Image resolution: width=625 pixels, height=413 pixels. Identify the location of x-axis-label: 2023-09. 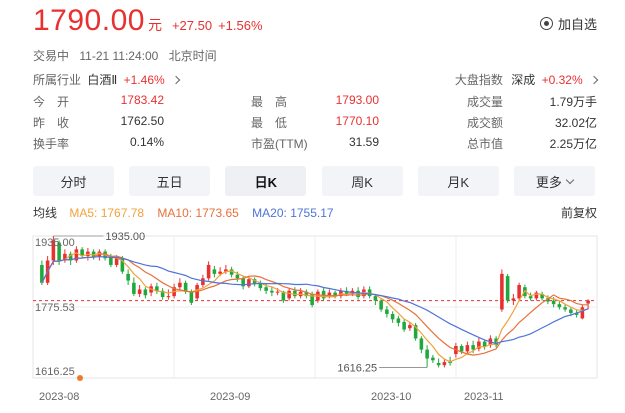
(230, 397).